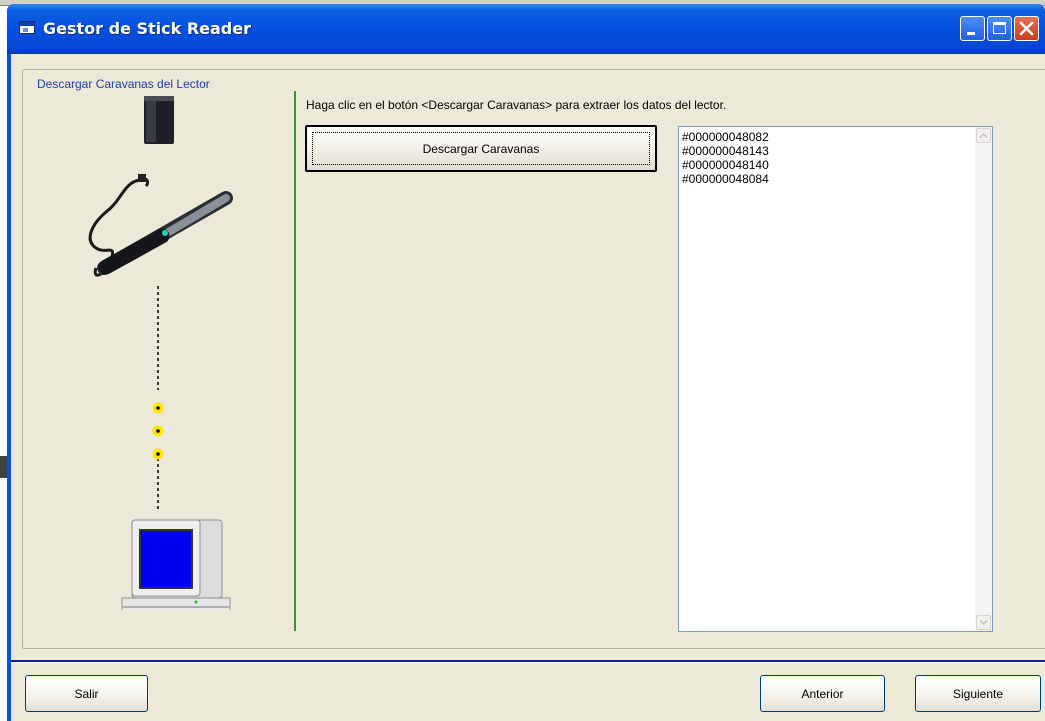  I want to click on reader-to-computer-illustration, so click(160, 353).